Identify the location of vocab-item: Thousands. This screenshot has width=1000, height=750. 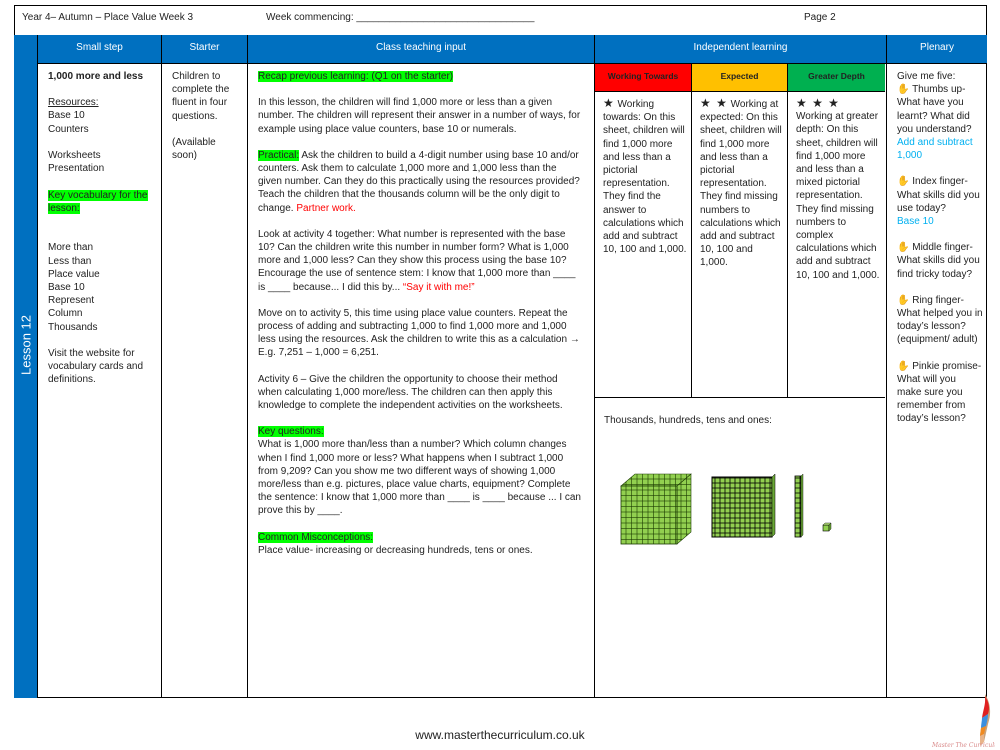
(73, 327).